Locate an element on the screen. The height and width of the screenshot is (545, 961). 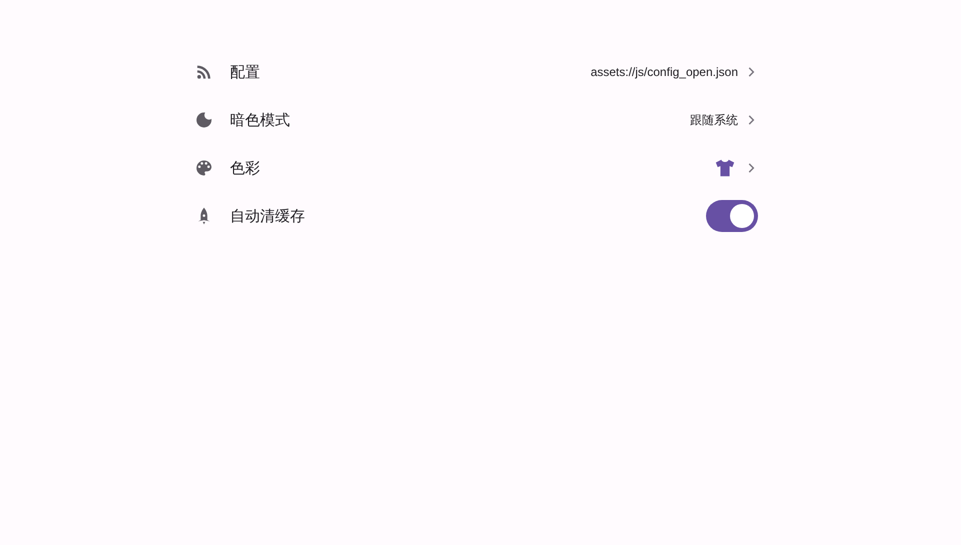
settings-row: 自动清缓存 is located at coordinates (476, 216).